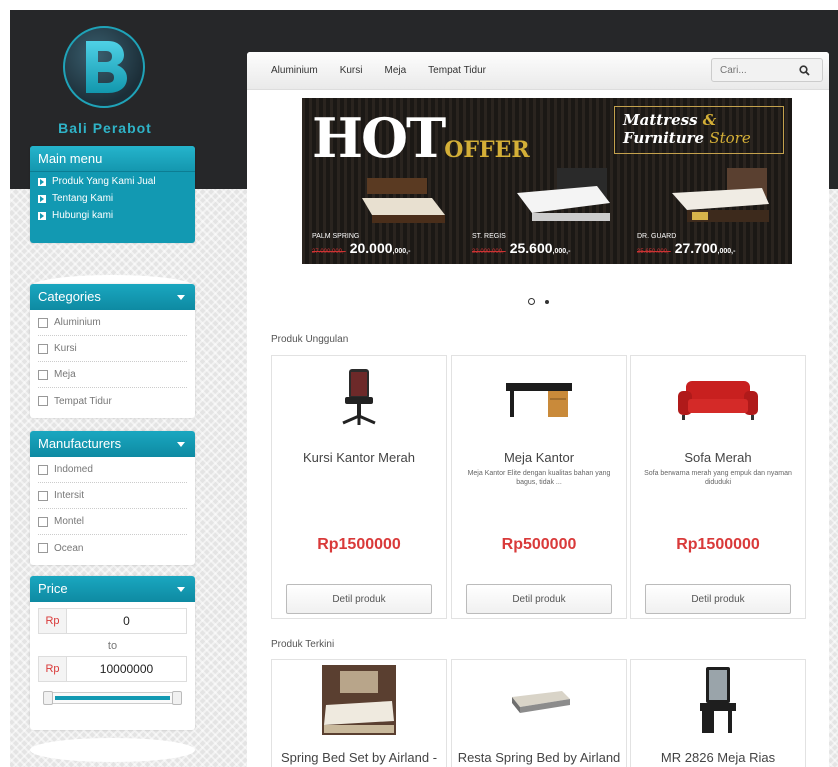 The width and height of the screenshot is (838, 767). I want to click on sofa-icon, so click(718, 400).